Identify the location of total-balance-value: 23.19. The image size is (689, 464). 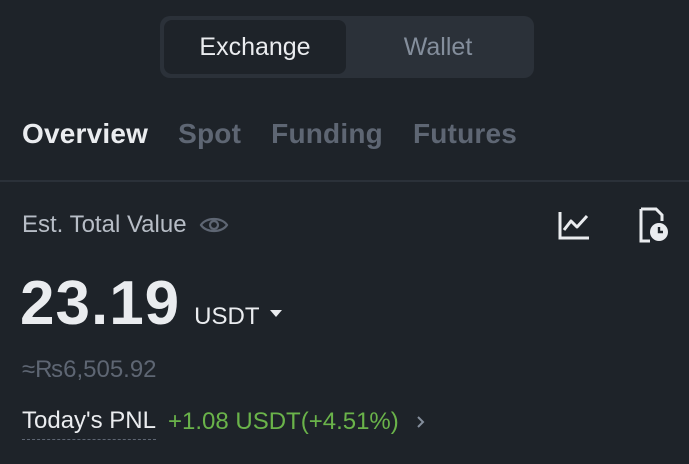
(100, 303).